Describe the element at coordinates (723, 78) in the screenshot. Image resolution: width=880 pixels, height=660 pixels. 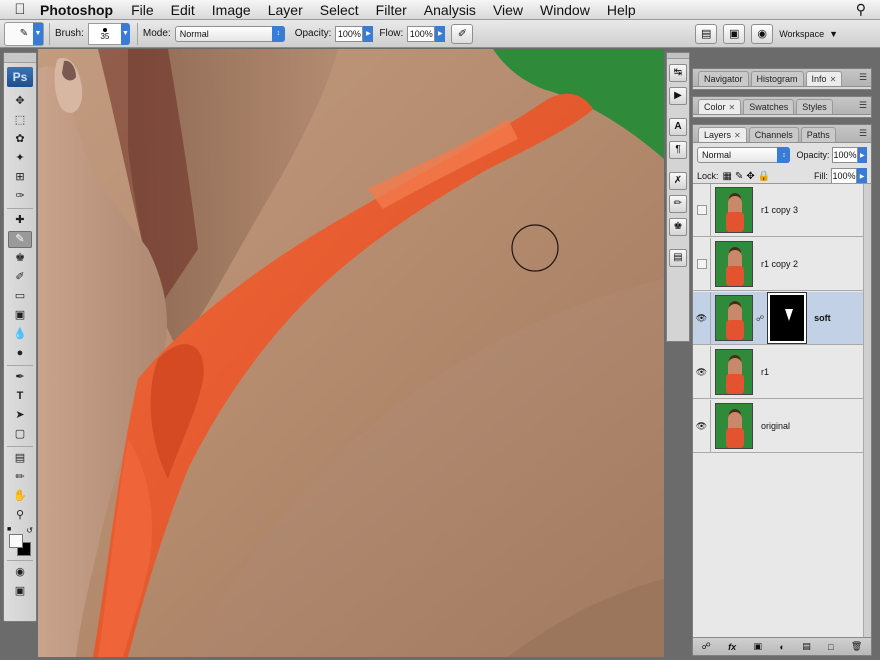
I see `tab-navigator: Navigator` at that location.